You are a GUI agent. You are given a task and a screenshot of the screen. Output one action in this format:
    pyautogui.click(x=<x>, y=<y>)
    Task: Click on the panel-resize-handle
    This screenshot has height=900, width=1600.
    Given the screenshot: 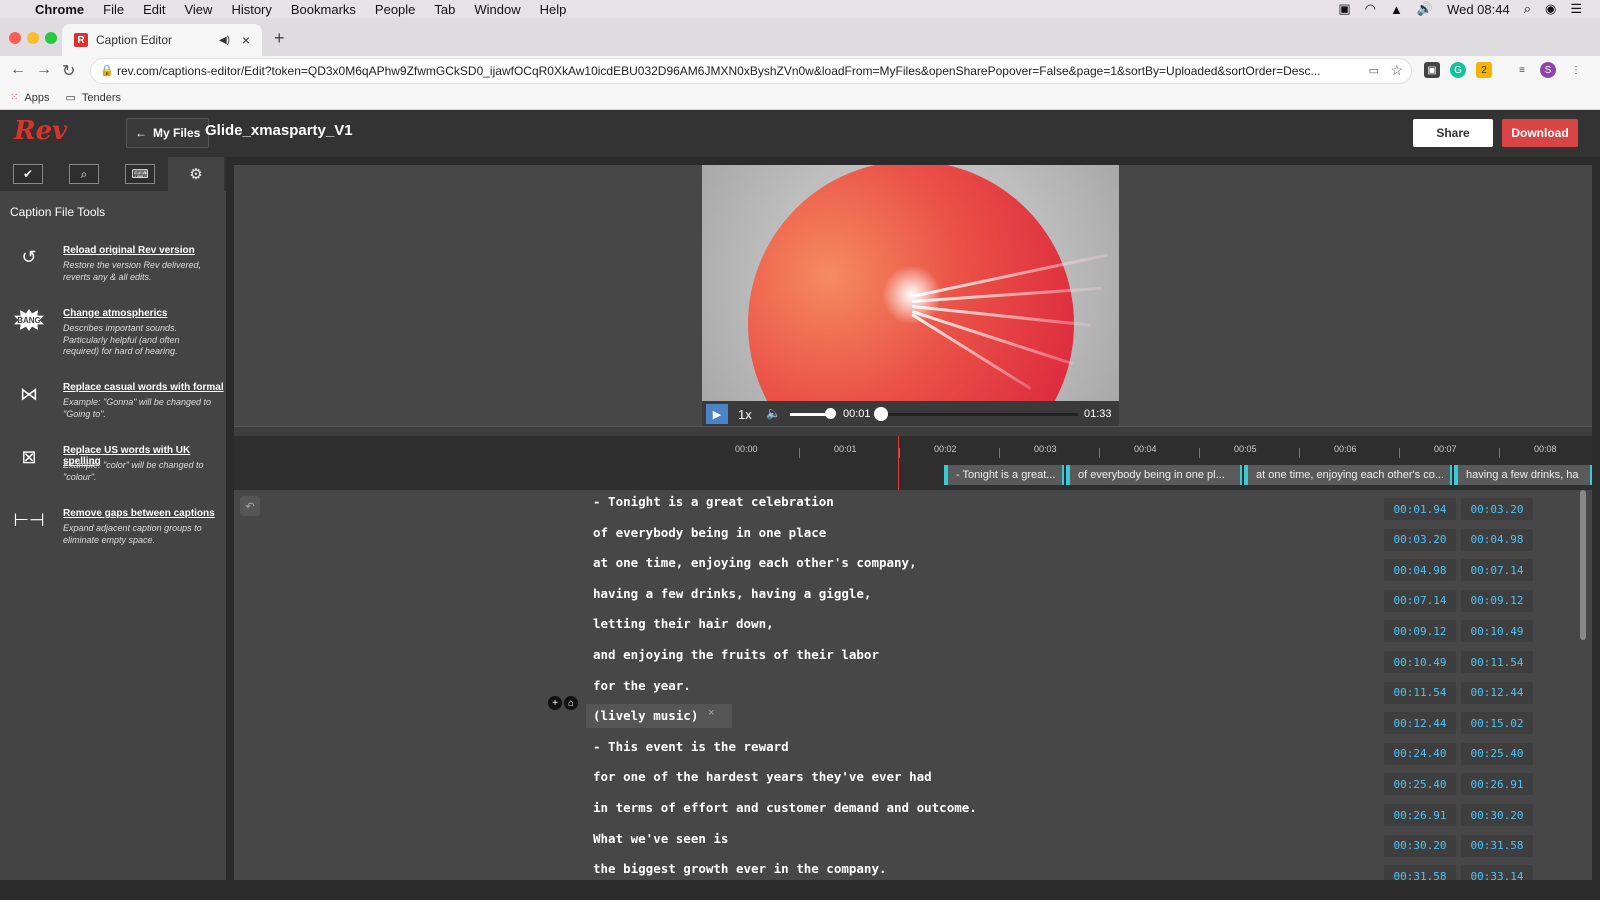 What is the action you would take?
    pyautogui.click(x=913, y=431)
    